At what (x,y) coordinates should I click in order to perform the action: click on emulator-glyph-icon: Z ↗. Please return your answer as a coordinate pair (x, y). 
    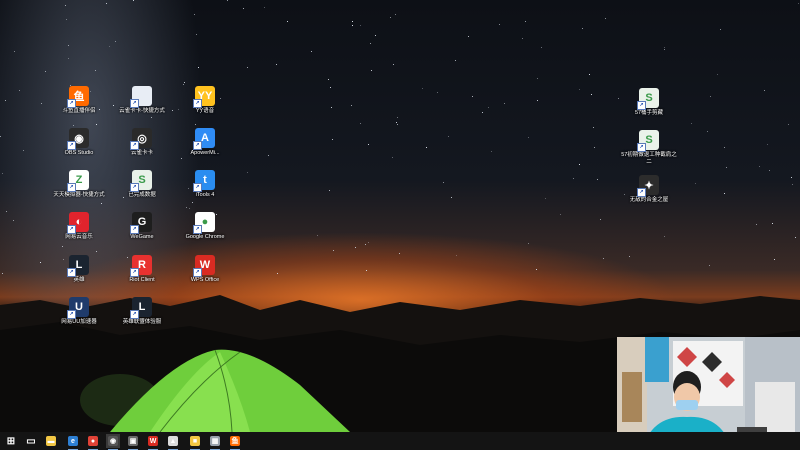
    Looking at the image, I should click on (78, 181).